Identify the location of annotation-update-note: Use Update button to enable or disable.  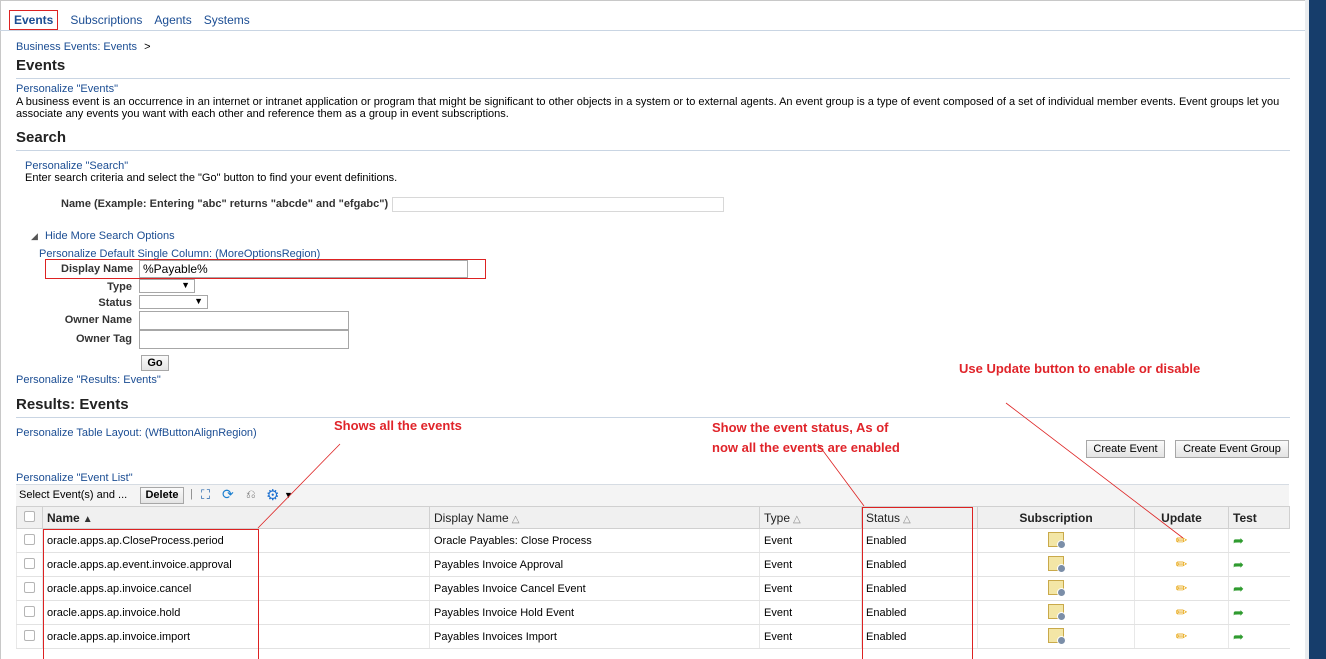
(1080, 368).